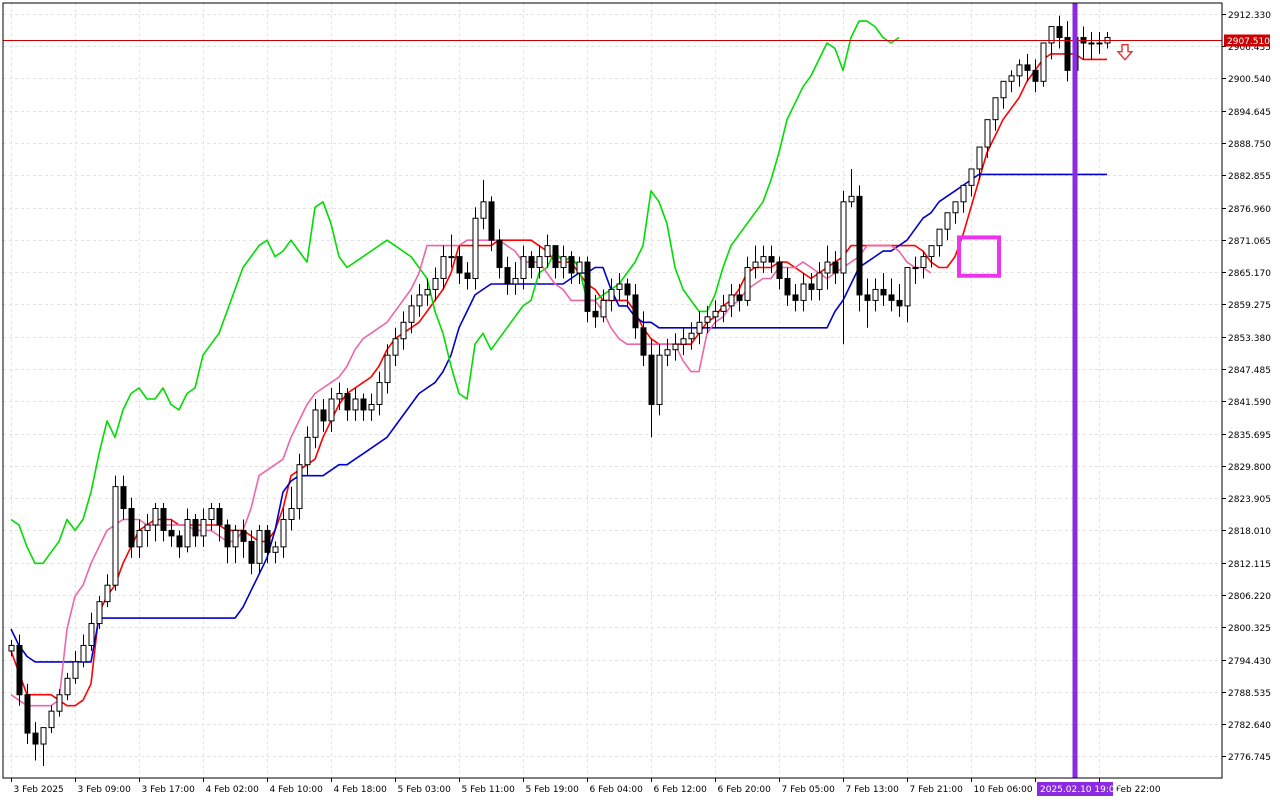  What do you see at coordinates (809, 790) in the screenshot?
I see `x-tick-label: 7 Feb 05:00` at bounding box center [809, 790].